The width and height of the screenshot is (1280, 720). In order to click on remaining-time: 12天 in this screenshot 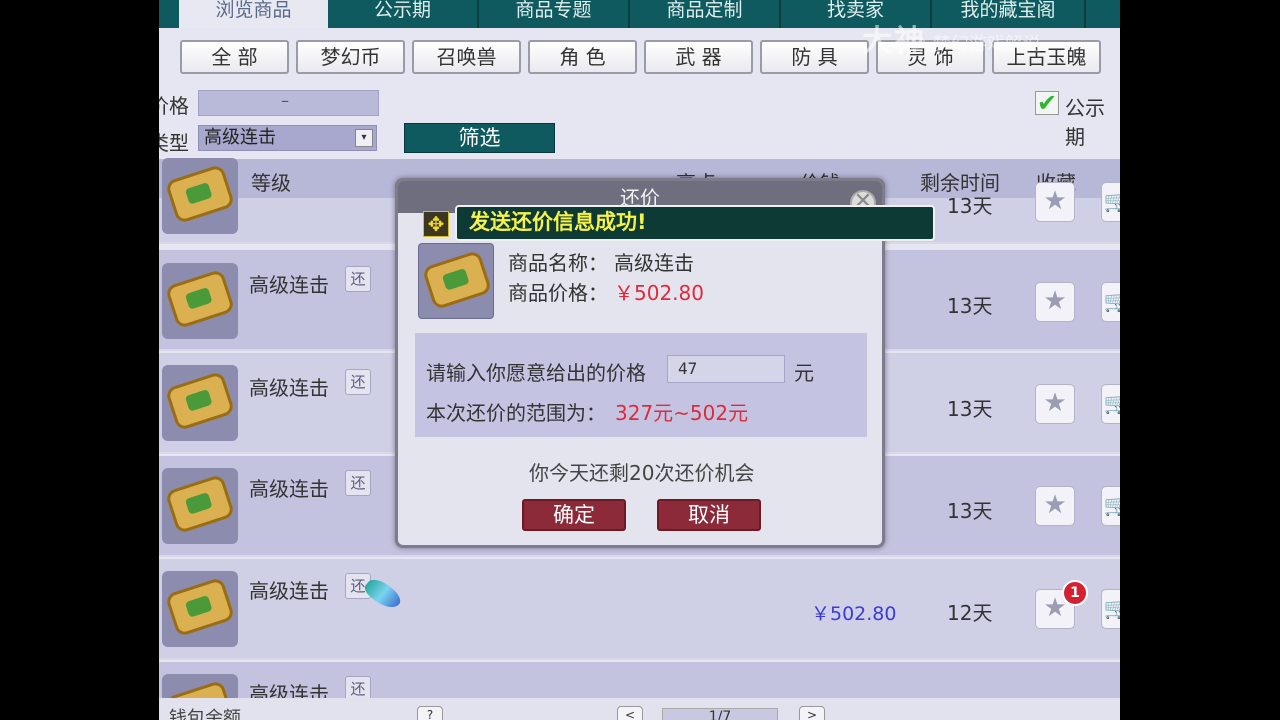, I will do `click(970, 613)`.